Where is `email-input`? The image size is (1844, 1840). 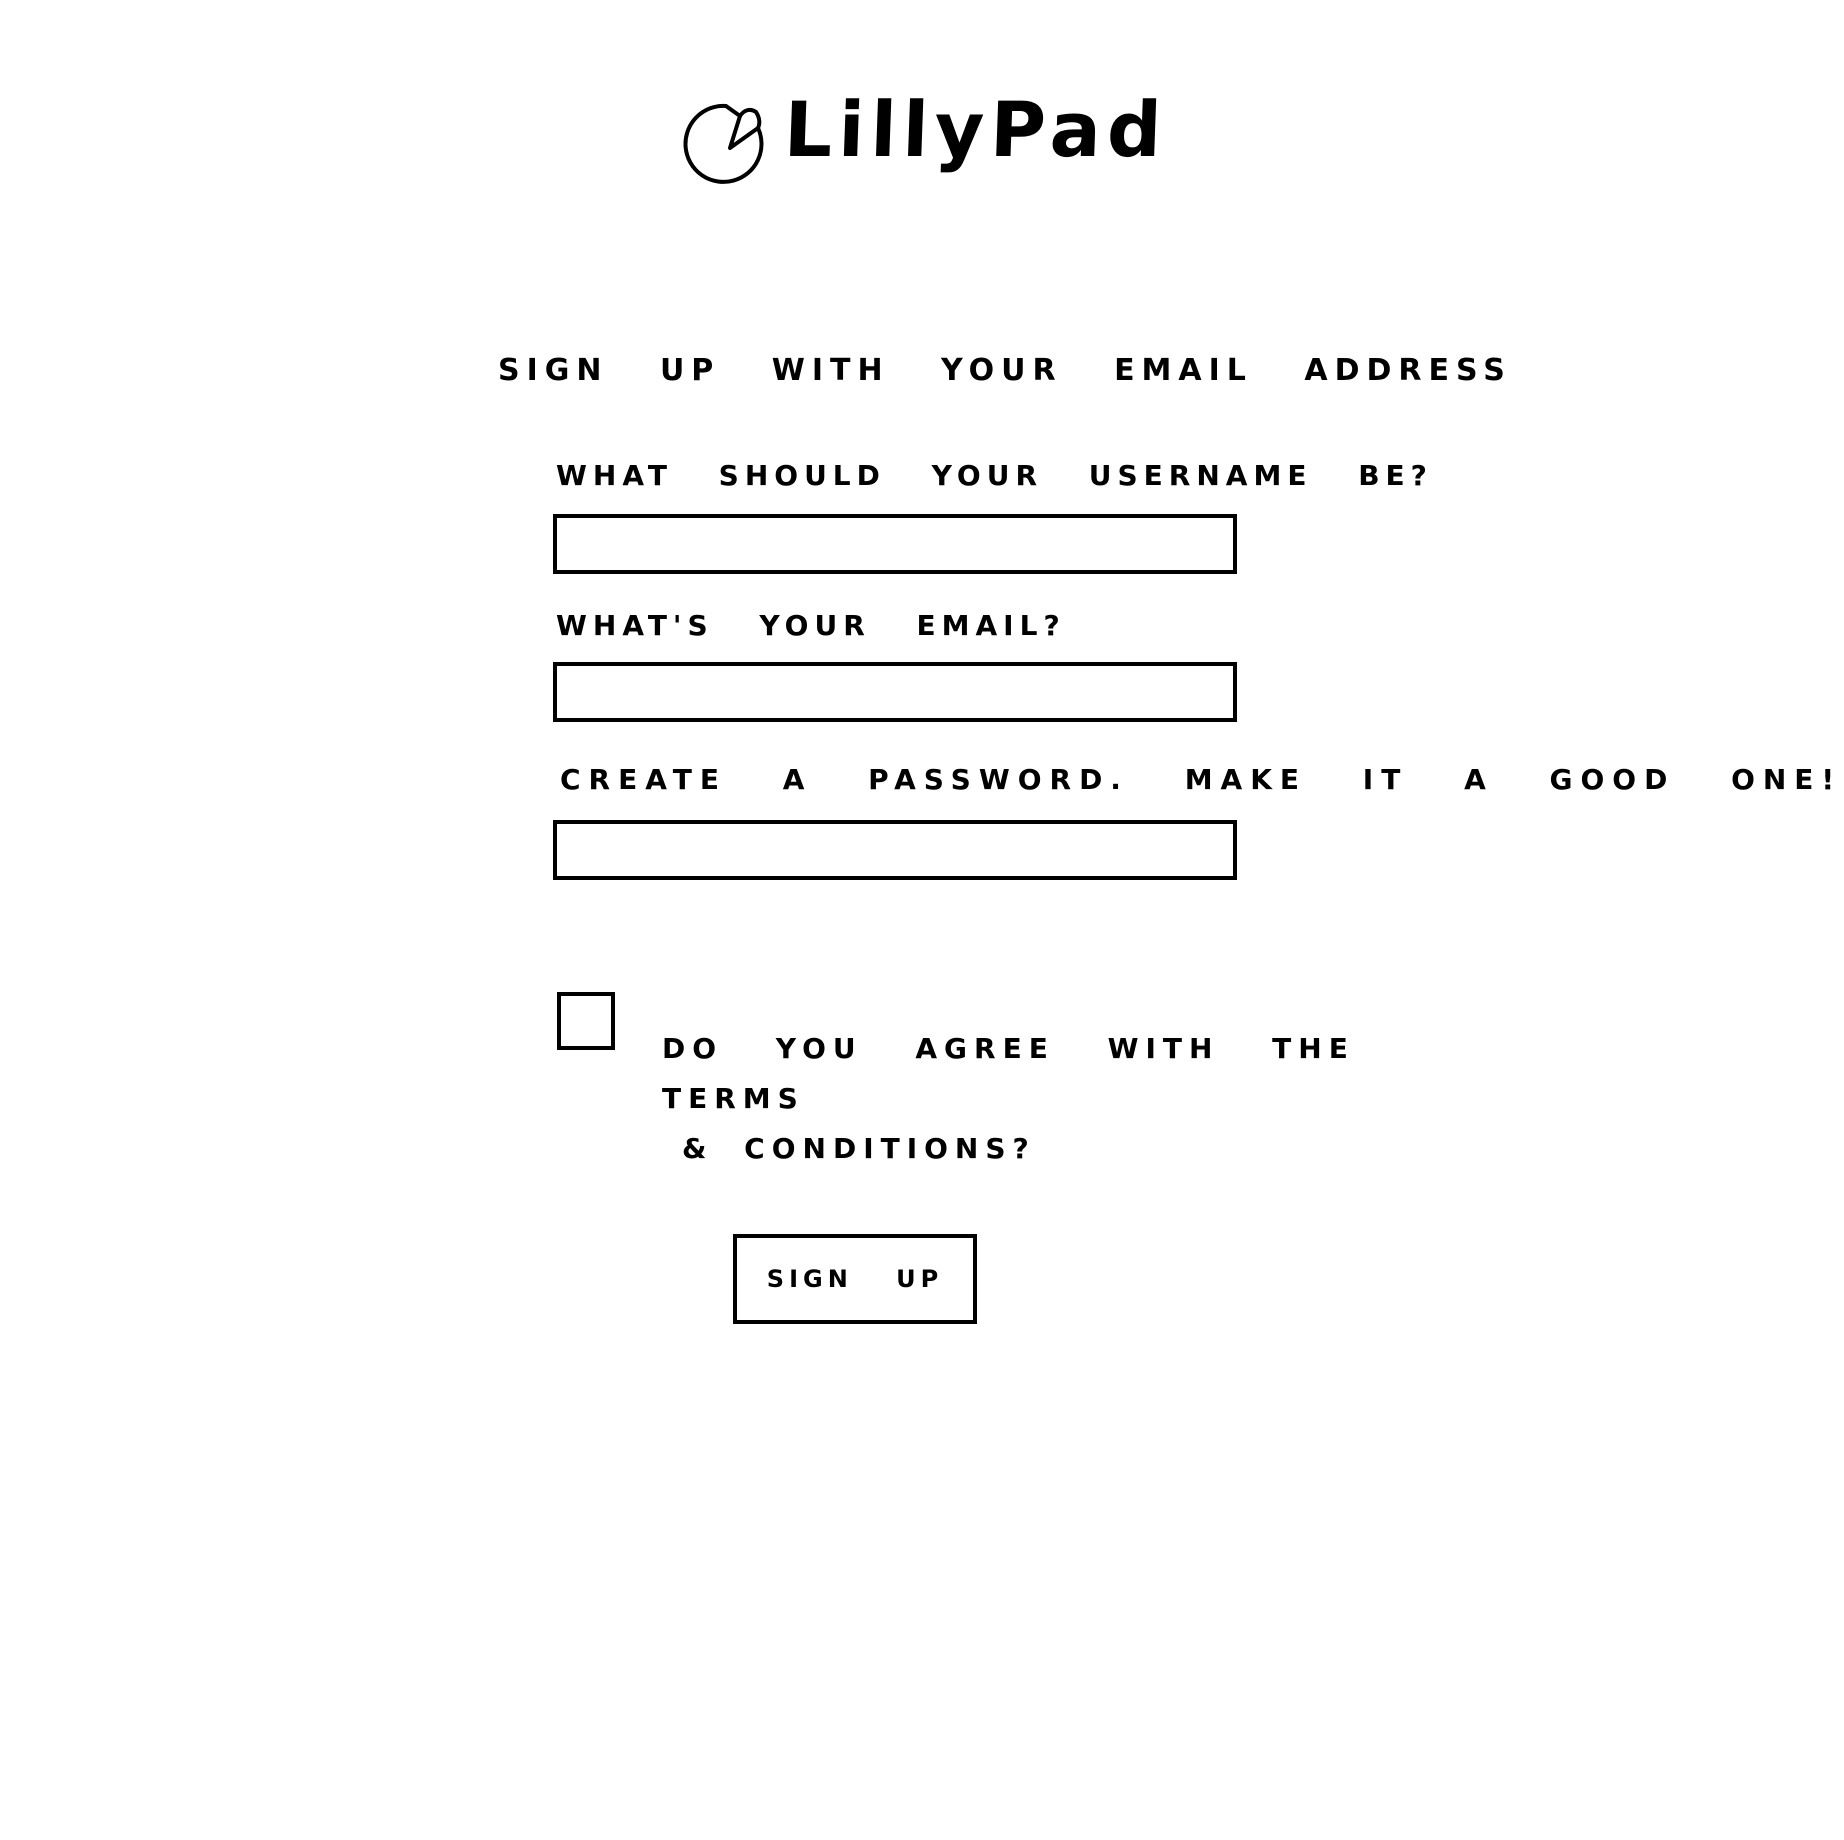
email-input is located at coordinates (895, 692).